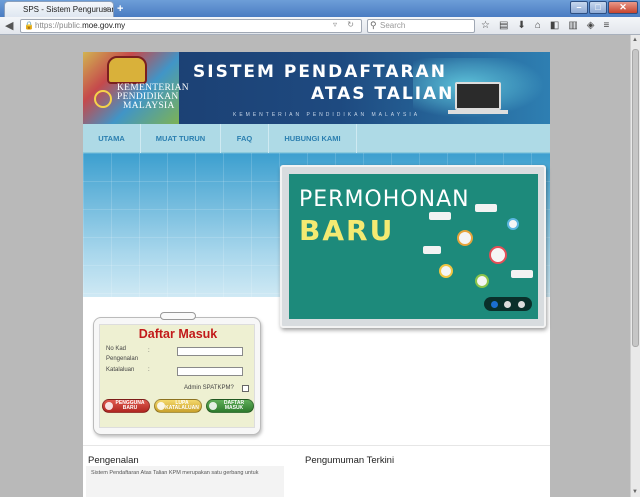 This screenshot has height=497, width=640. What do you see at coordinates (178, 334) in the screenshot?
I see `login-title: Daftar Masuk` at bounding box center [178, 334].